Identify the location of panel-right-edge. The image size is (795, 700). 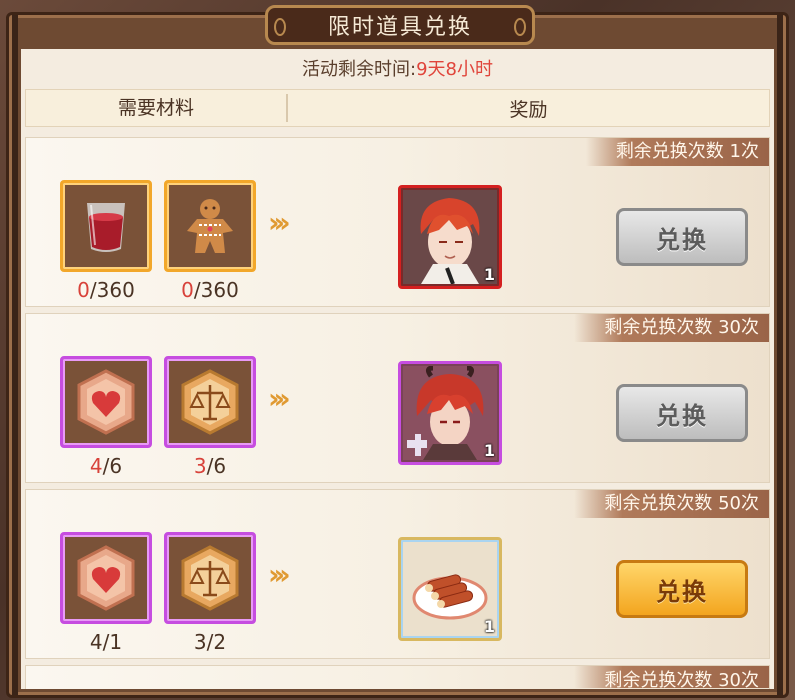
(780, 355).